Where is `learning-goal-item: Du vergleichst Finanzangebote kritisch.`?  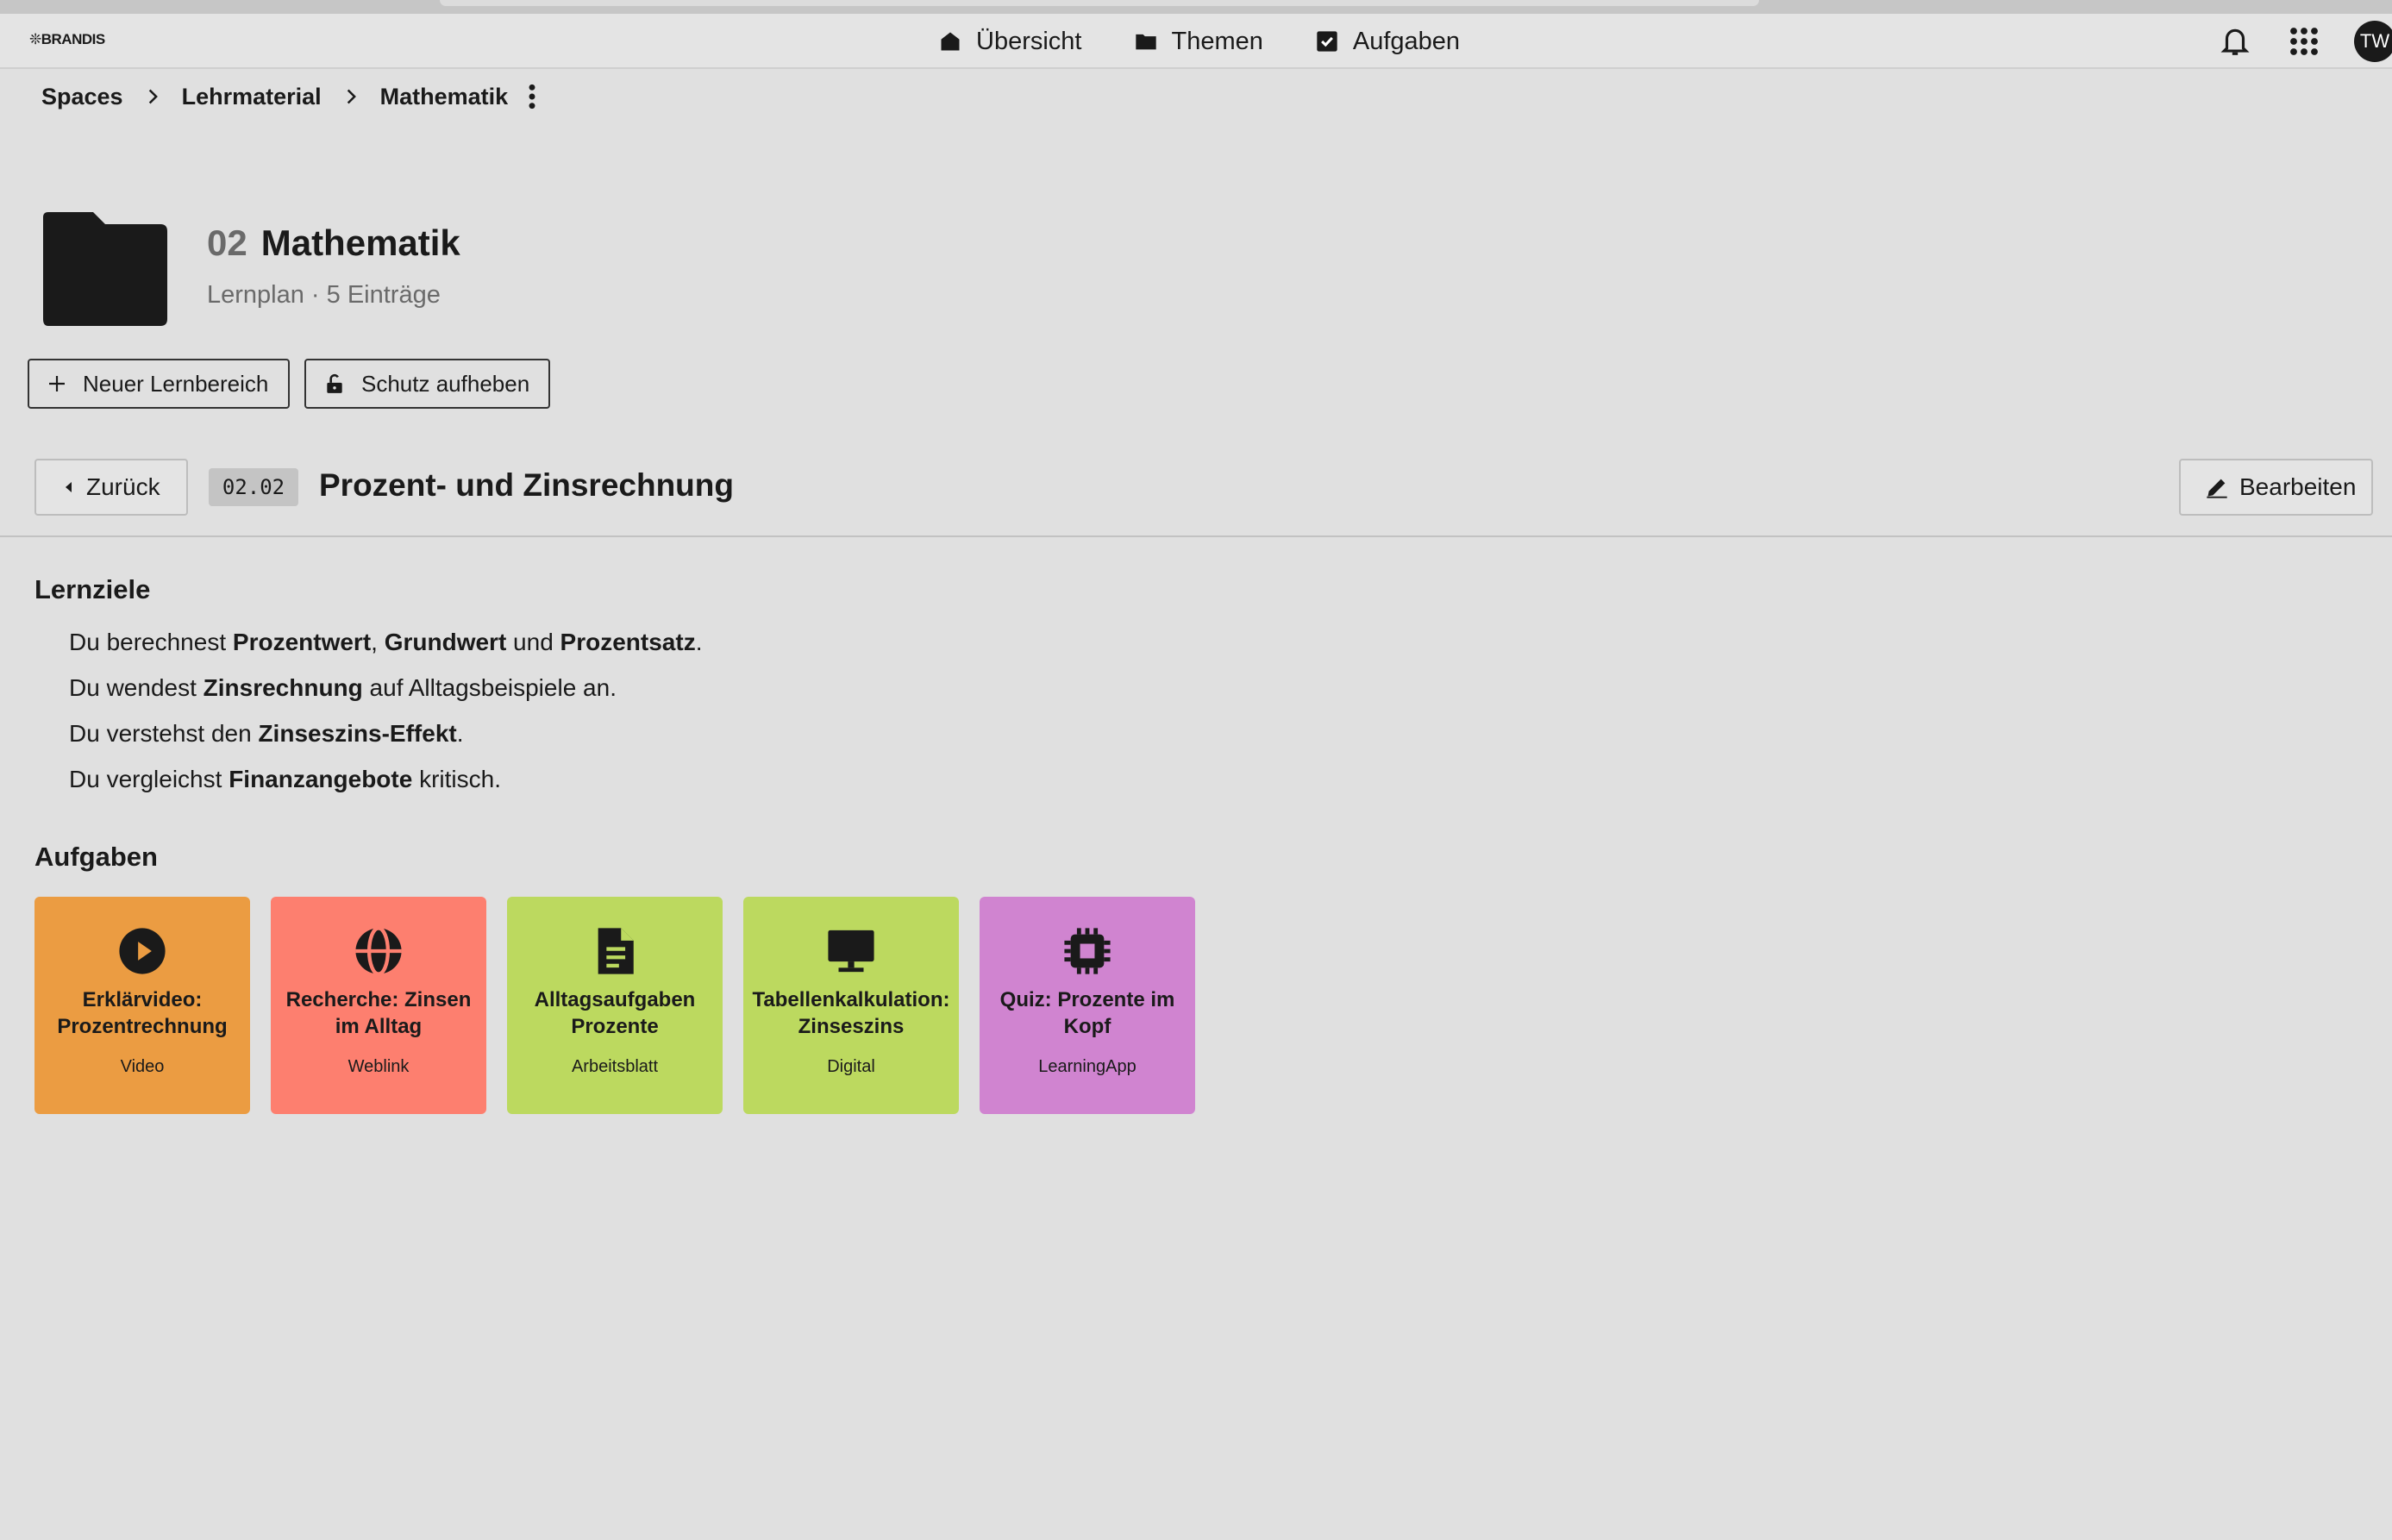 learning-goal-item: Du vergleichst Finanzangebote kritisch. is located at coordinates (385, 784).